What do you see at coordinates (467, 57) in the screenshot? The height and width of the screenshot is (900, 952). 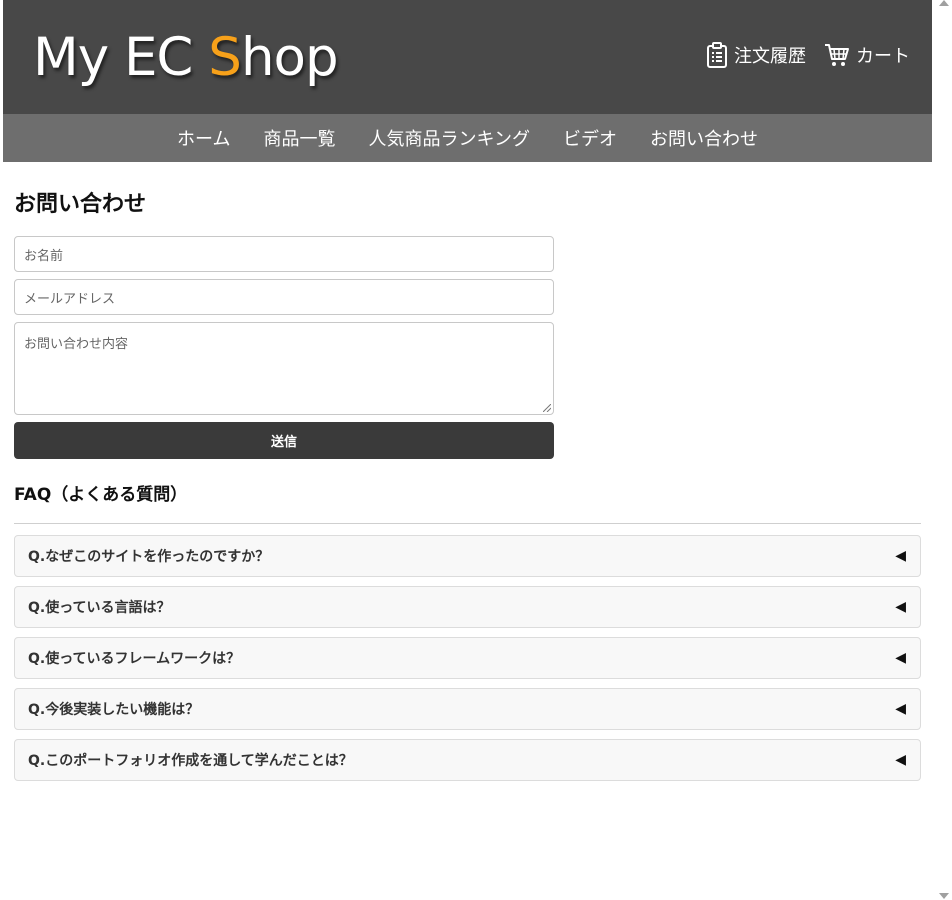 I see `site-header: My EC Shop 注文履歴 カート` at bounding box center [467, 57].